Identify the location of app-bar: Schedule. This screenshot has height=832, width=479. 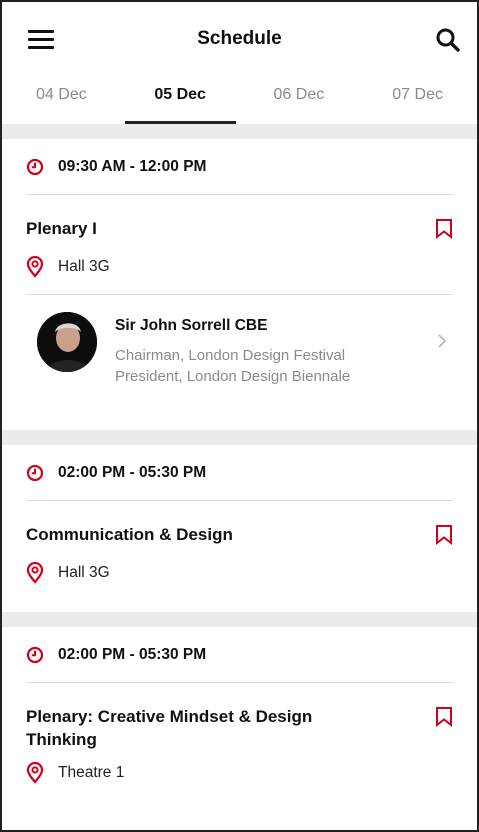
(239, 41).